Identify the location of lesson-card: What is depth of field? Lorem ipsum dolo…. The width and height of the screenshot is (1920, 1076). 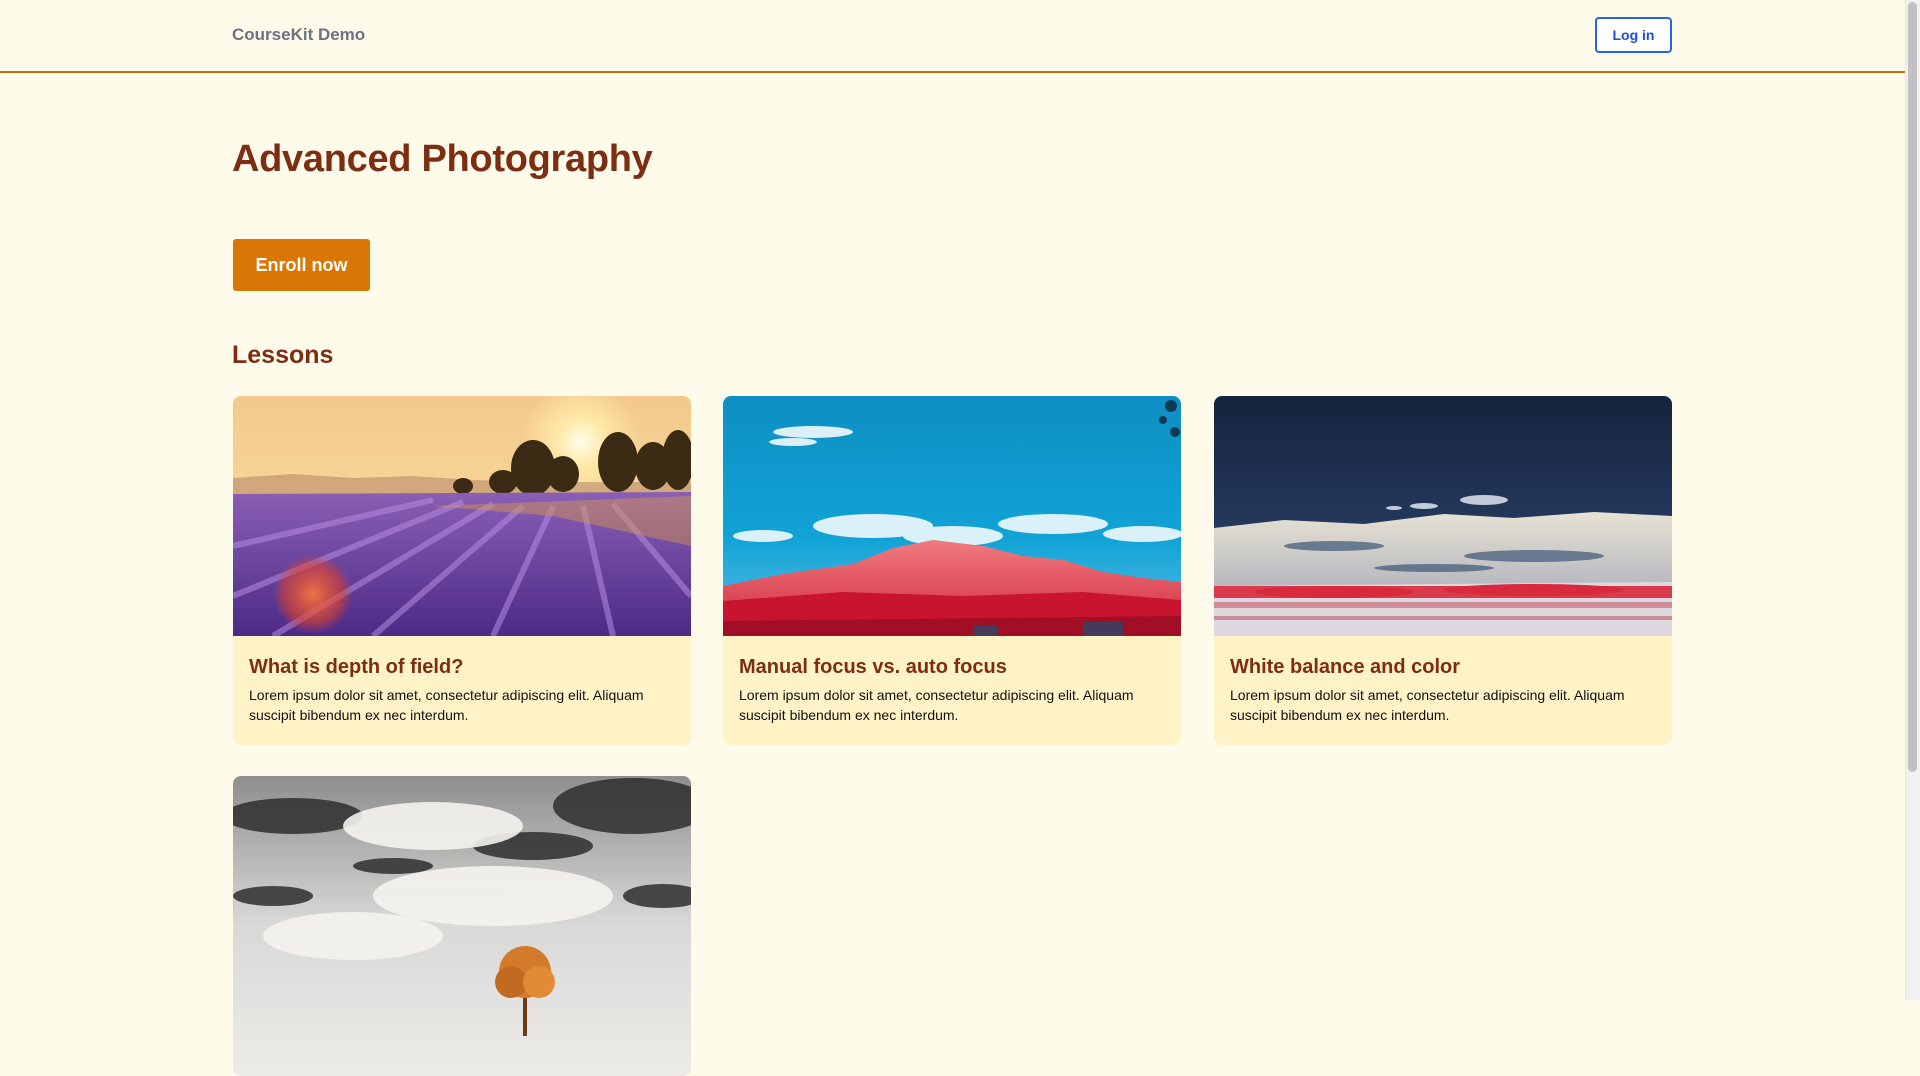
(462, 570).